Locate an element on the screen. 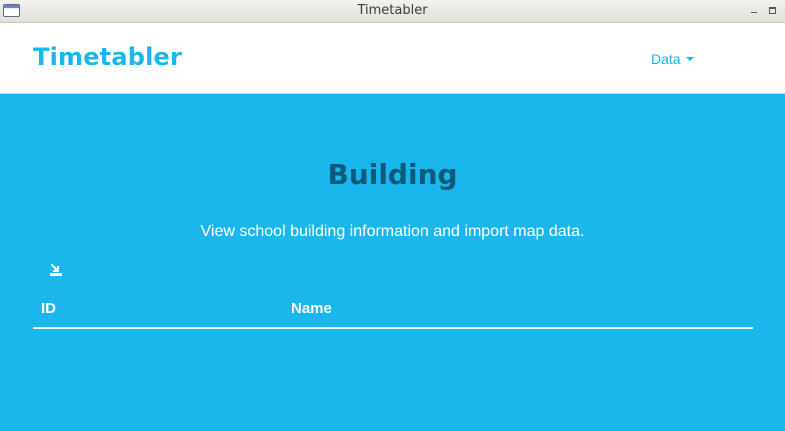 The width and height of the screenshot is (785, 431). building-table-header: ID Name is located at coordinates (393, 313).